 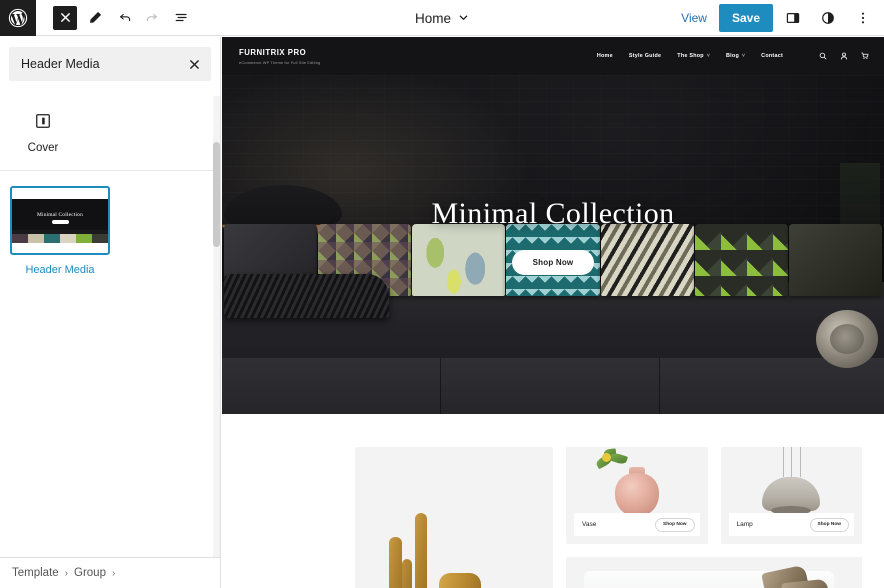 I want to click on sofa-image, so click(x=714, y=572).